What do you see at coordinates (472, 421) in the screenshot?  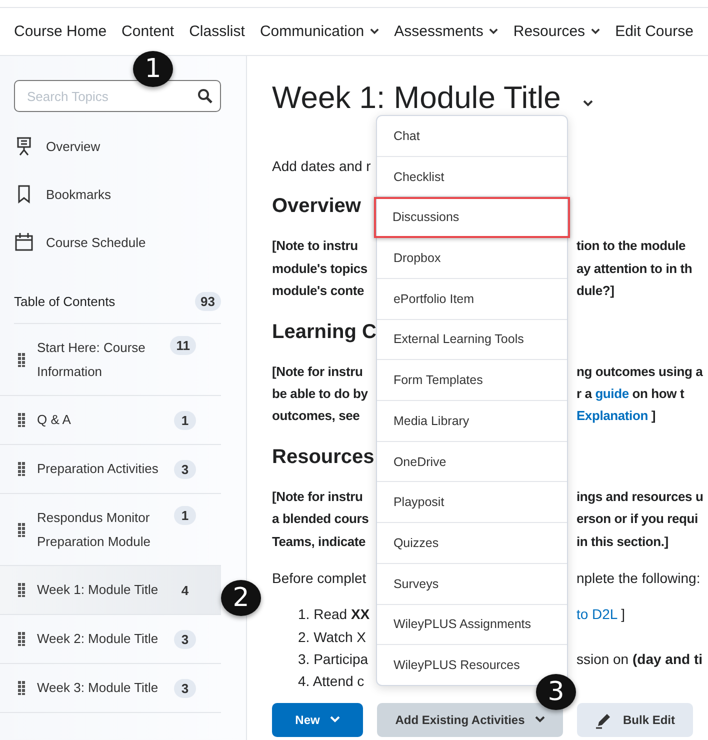 I see `menu-item: Media Library` at bounding box center [472, 421].